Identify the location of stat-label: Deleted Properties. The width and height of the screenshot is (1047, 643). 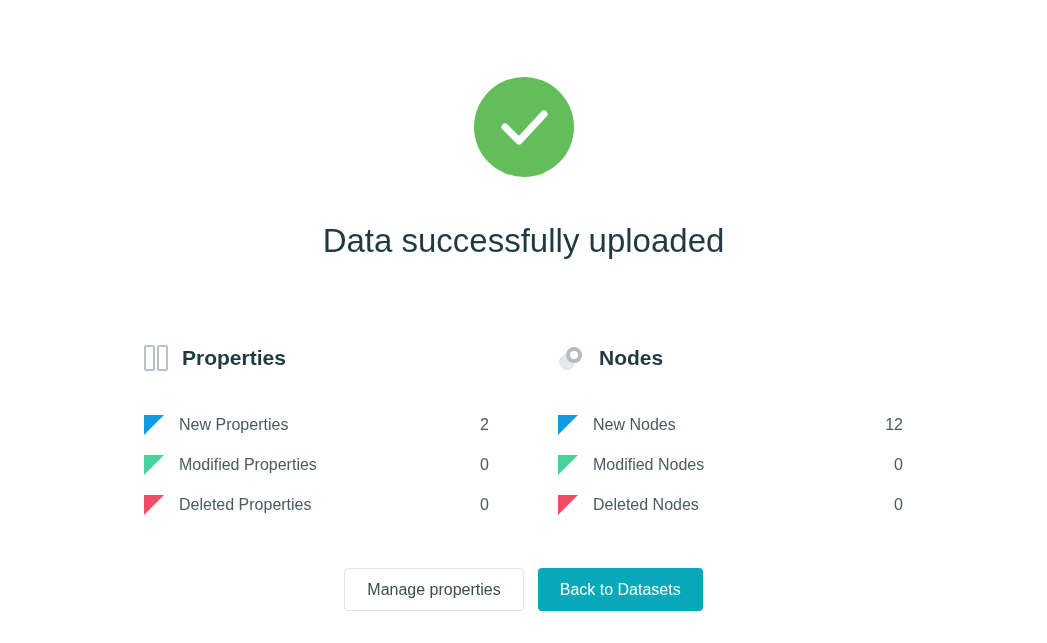
(245, 505).